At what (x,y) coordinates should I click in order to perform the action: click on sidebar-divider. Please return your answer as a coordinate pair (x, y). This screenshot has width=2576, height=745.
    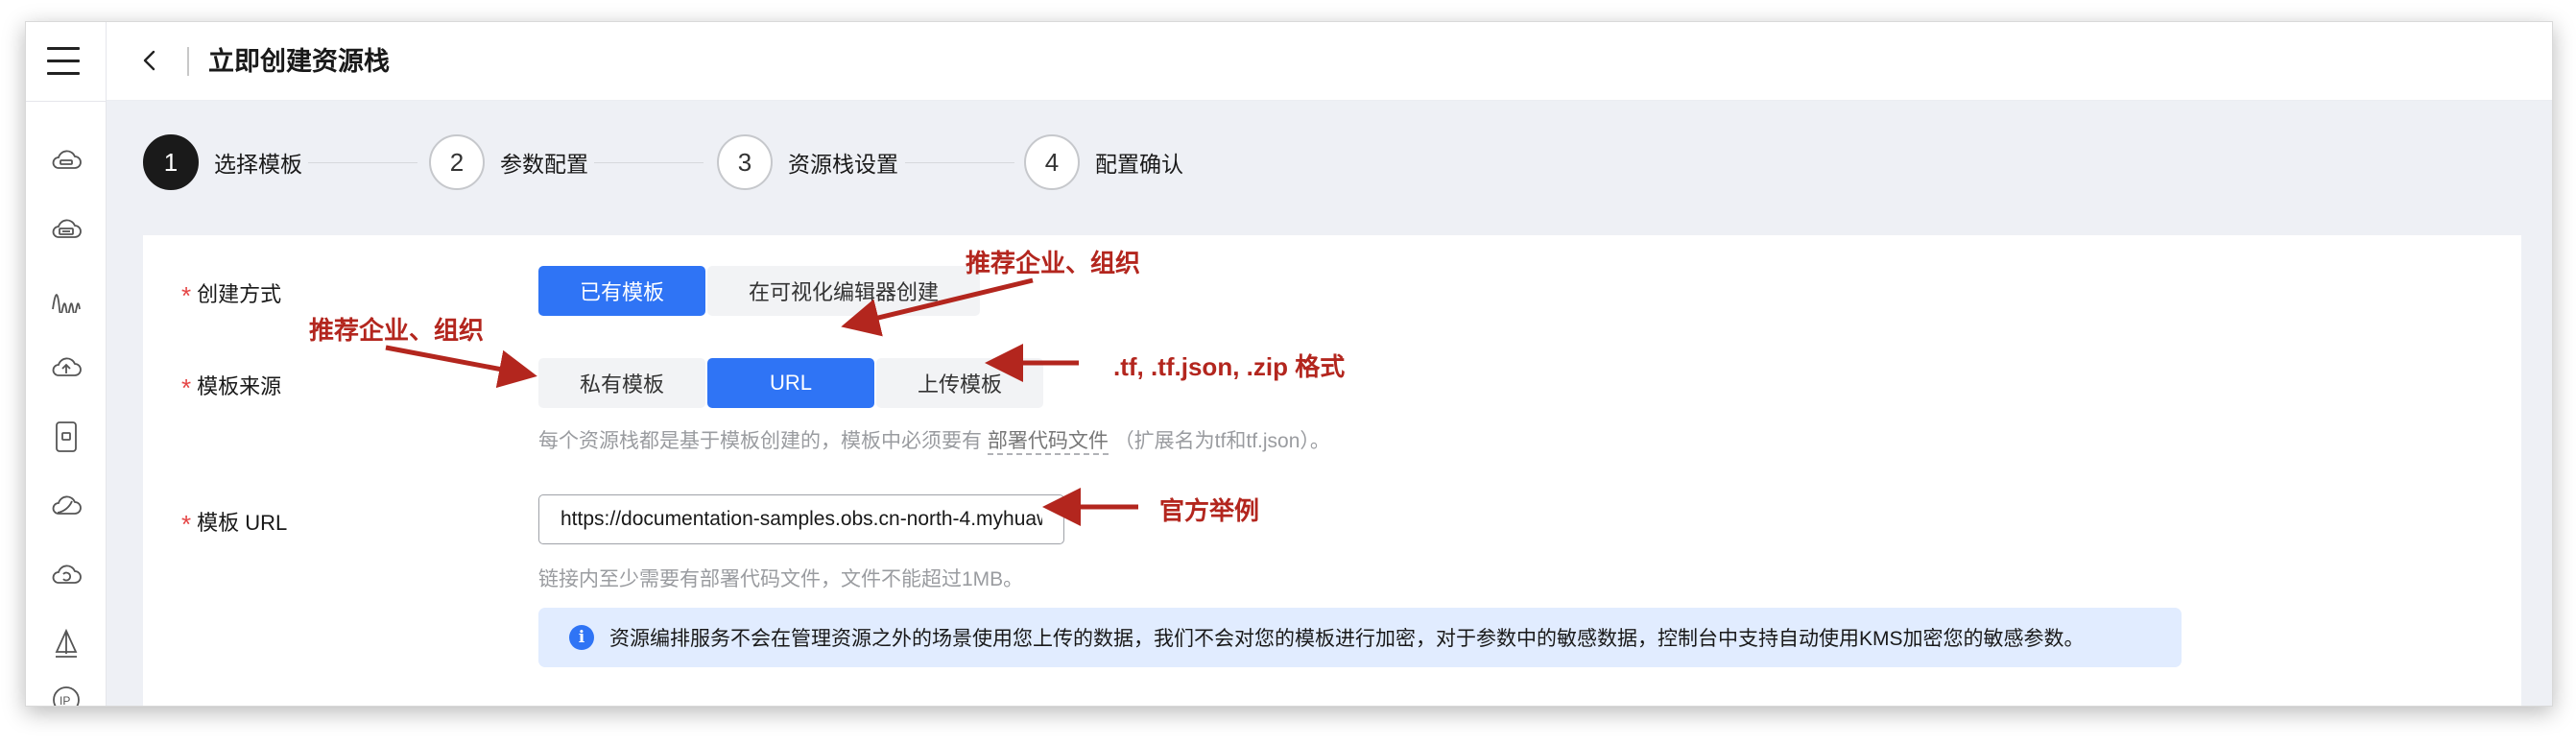
    Looking at the image, I should click on (66, 101).